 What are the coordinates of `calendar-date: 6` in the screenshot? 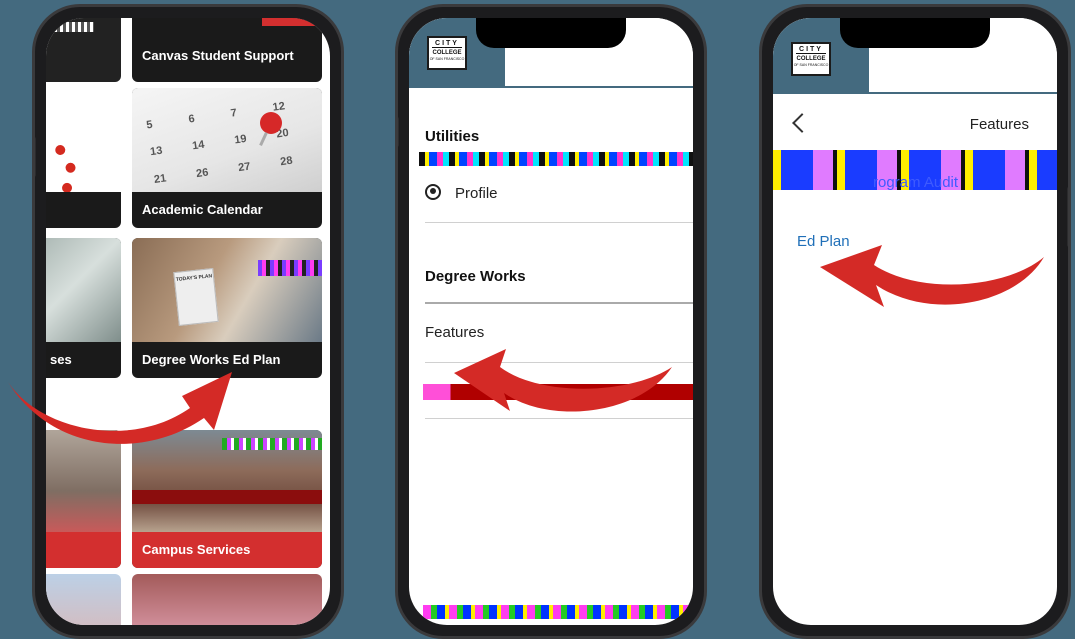 It's located at (191, 119).